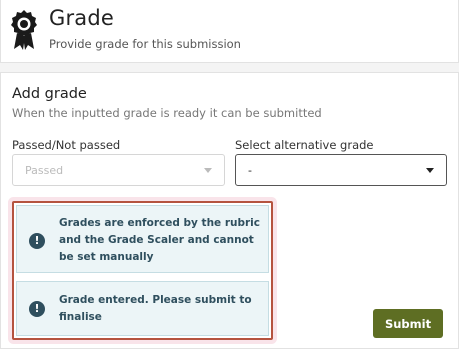 Image resolution: width=459 pixels, height=349 pixels. Describe the element at coordinates (250, 170) in the screenshot. I see `alternative-select-value: -` at that location.